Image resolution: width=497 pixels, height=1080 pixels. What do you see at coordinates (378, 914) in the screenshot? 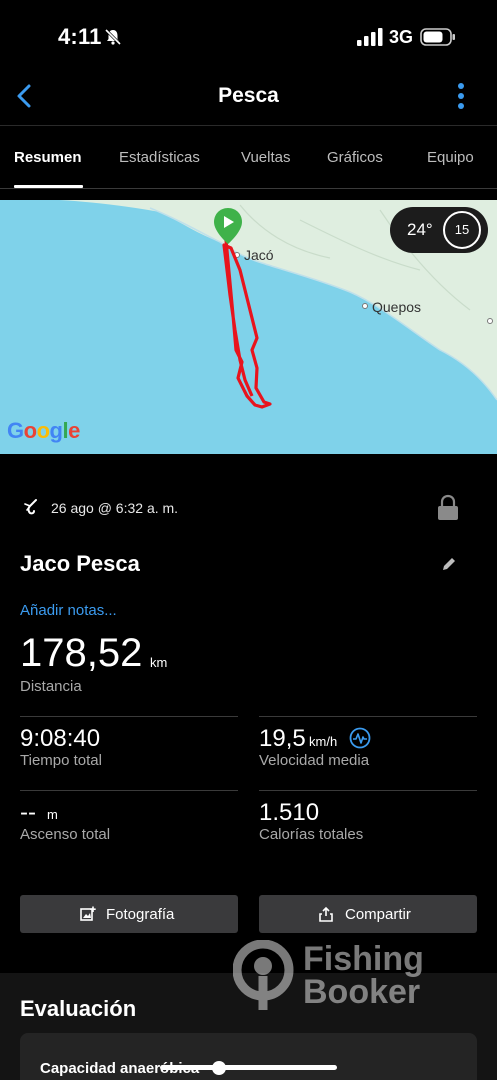
I see `share-label: Compartir` at bounding box center [378, 914].